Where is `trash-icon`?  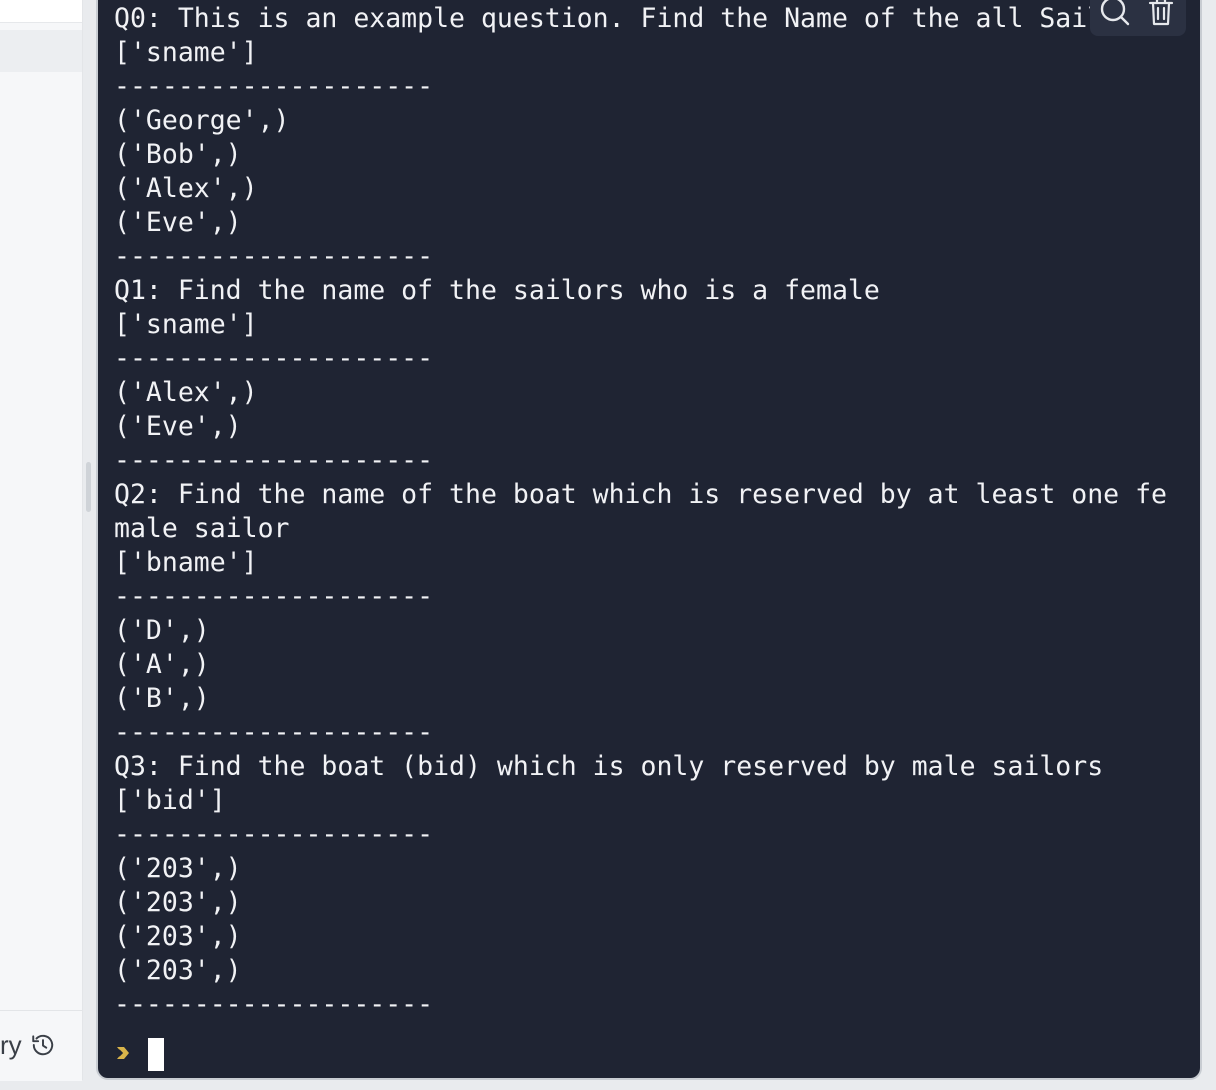
trash-icon is located at coordinates (1161, 14).